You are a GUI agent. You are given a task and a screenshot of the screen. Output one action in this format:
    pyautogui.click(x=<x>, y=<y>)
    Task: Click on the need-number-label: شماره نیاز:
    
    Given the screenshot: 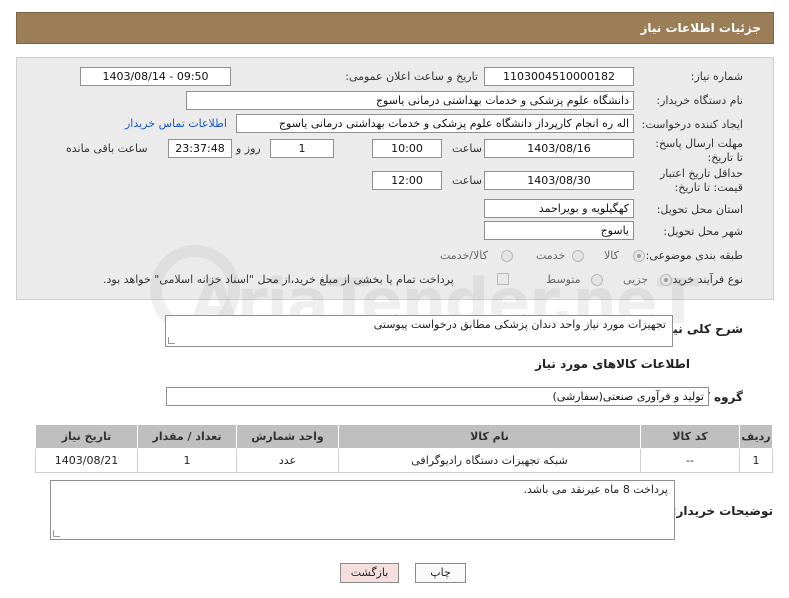 What is the action you would take?
    pyautogui.click(x=716, y=76)
    